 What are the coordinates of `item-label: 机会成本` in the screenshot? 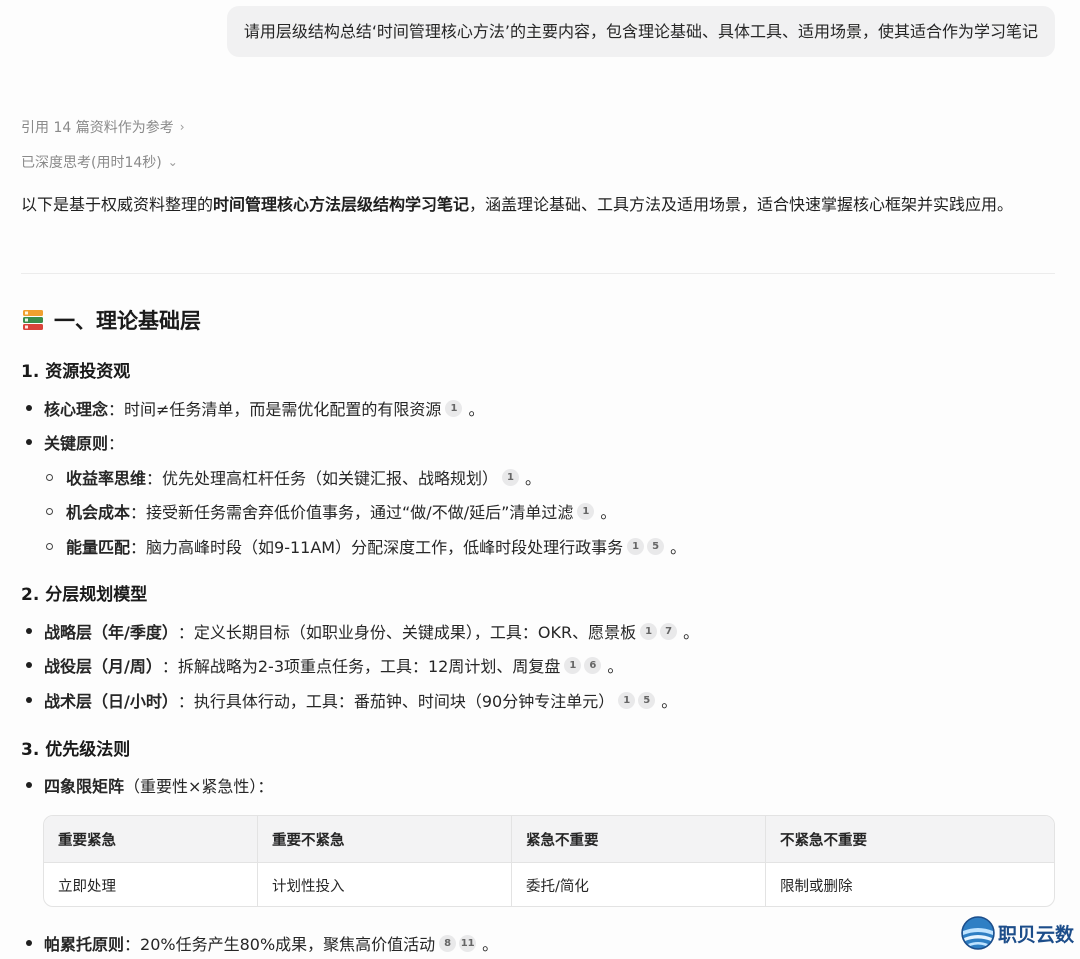 It's located at (98, 512).